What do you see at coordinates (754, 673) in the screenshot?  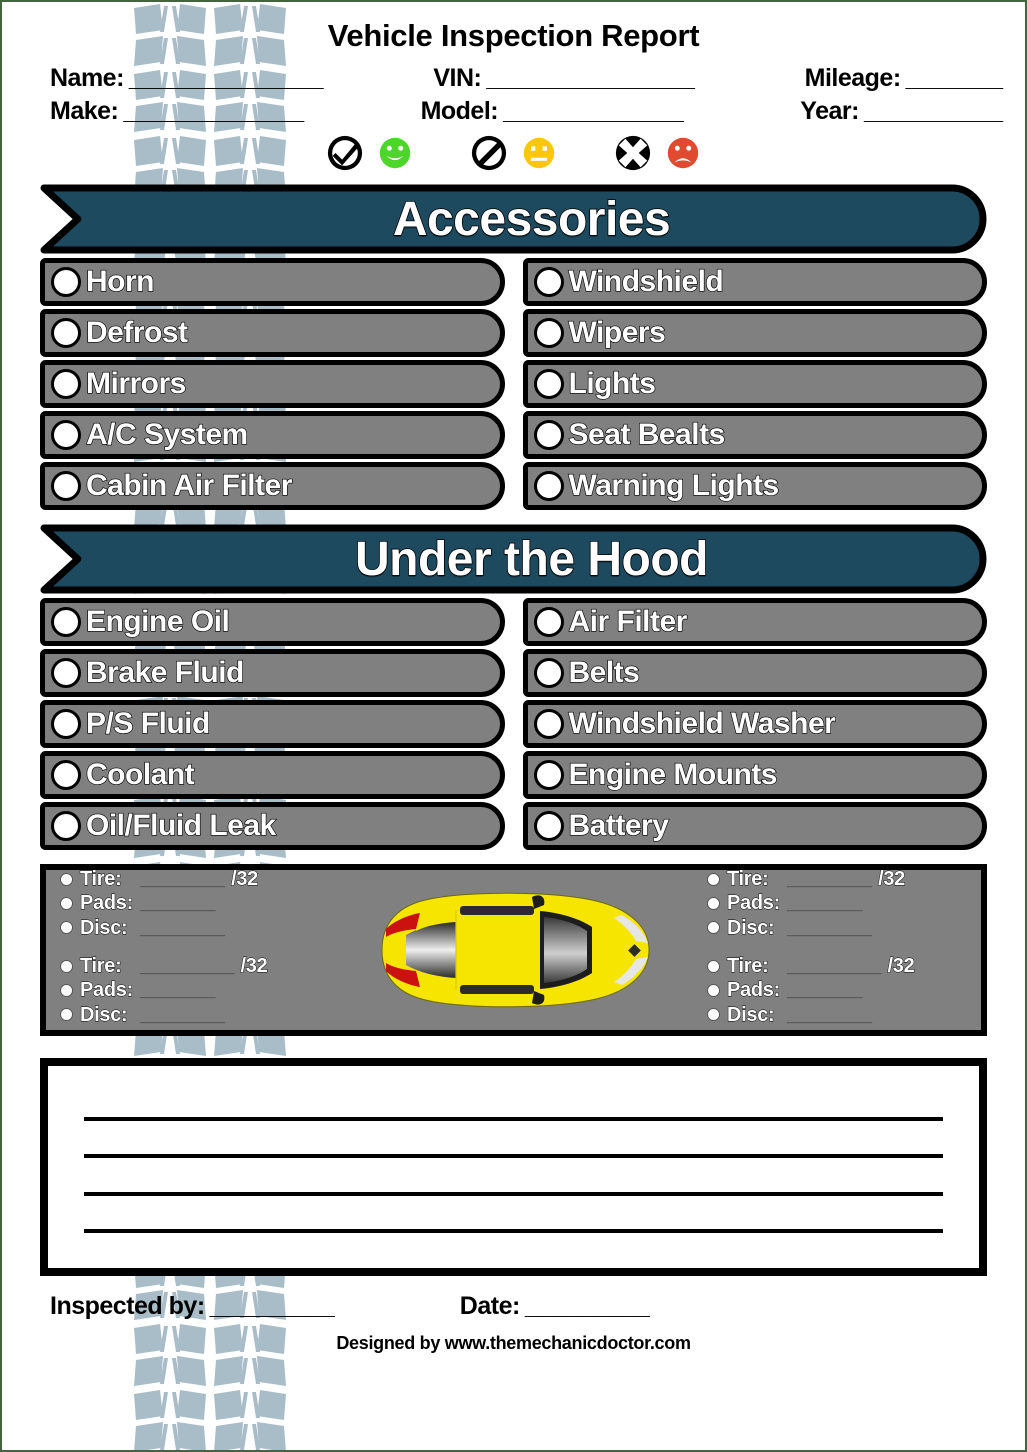 I see `checklist-item-belts: Belts` at bounding box center [754, 673].